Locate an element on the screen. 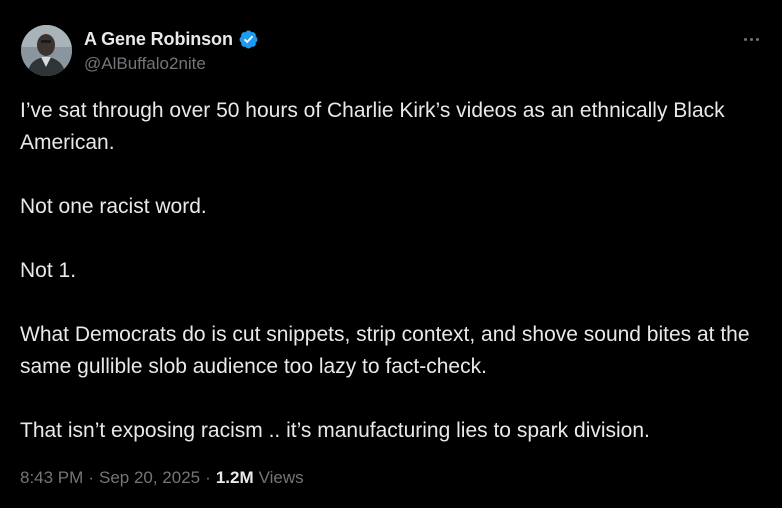  more-options-icon is located at coordinates (751, 39).